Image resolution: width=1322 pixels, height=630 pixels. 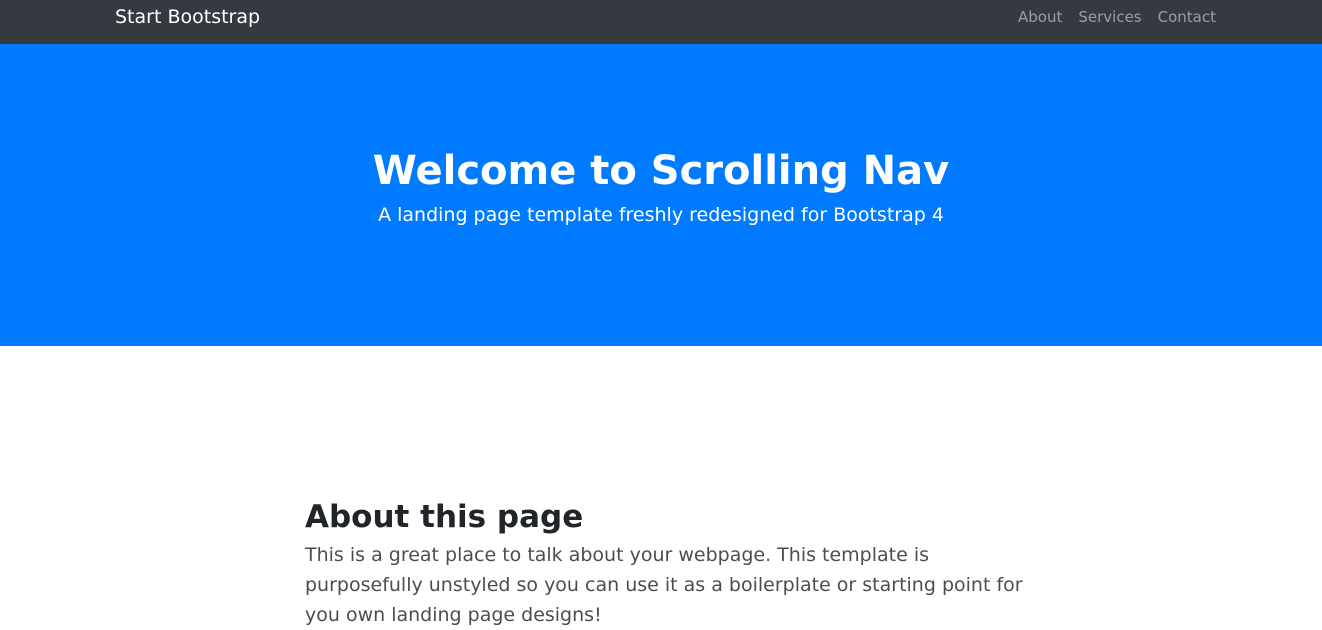 What do you see at coordinates (444, 517) in the screenshot?
I see `about-title: About this page` at bounding box center [444, 517].